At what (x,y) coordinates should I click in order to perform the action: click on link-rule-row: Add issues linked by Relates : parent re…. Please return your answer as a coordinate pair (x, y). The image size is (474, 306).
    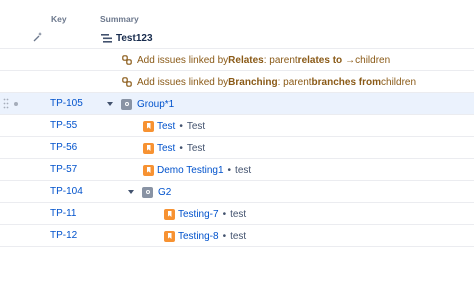
    Looking at the image, I should click on (237, 60).